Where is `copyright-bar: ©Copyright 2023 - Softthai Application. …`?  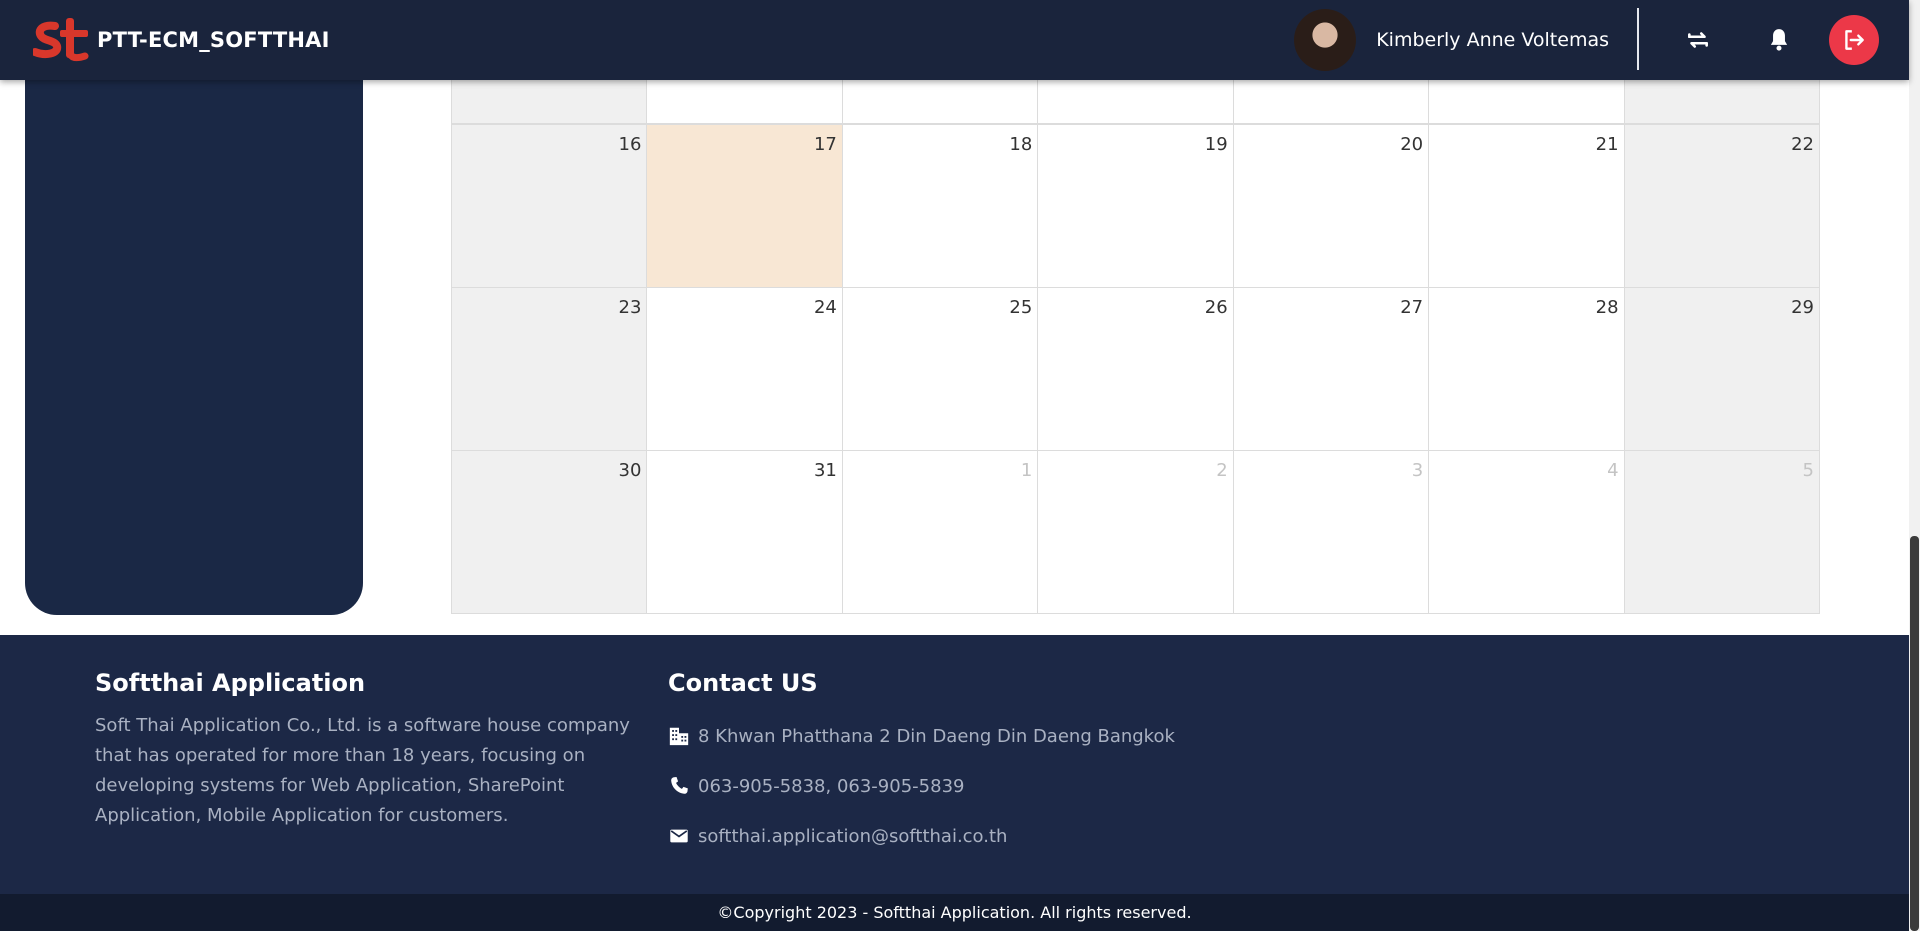 copyright-bar: ©Copyright 2023 - Softthai Application. … is located at coordinates (954, 912).